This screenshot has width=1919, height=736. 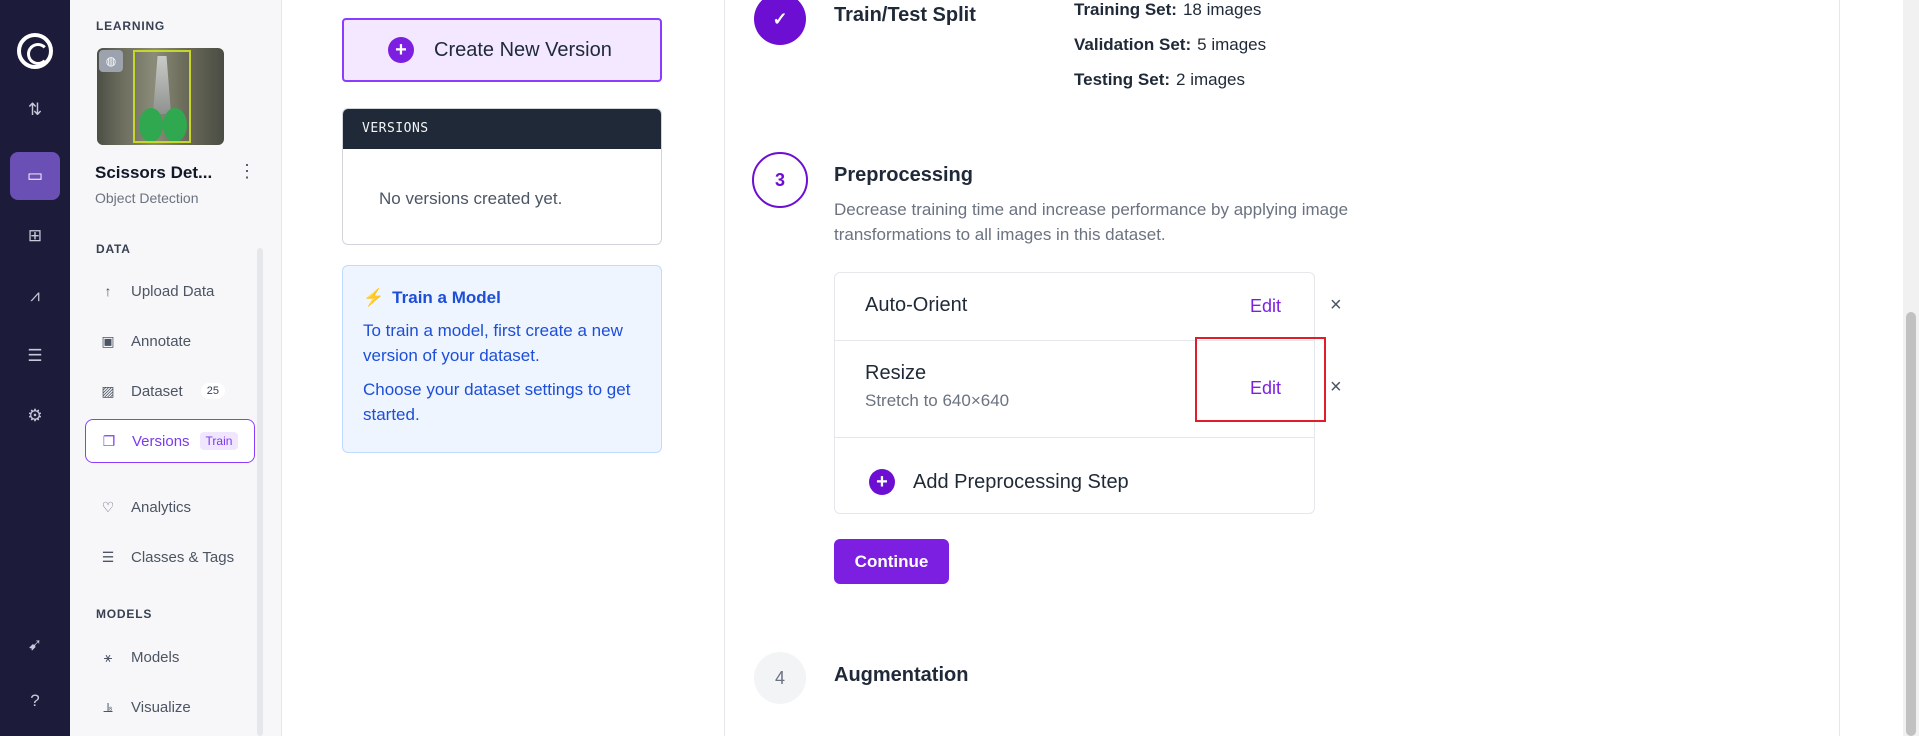 I want to click on versions-header: VERSIONS, so click(x=502, y=129).